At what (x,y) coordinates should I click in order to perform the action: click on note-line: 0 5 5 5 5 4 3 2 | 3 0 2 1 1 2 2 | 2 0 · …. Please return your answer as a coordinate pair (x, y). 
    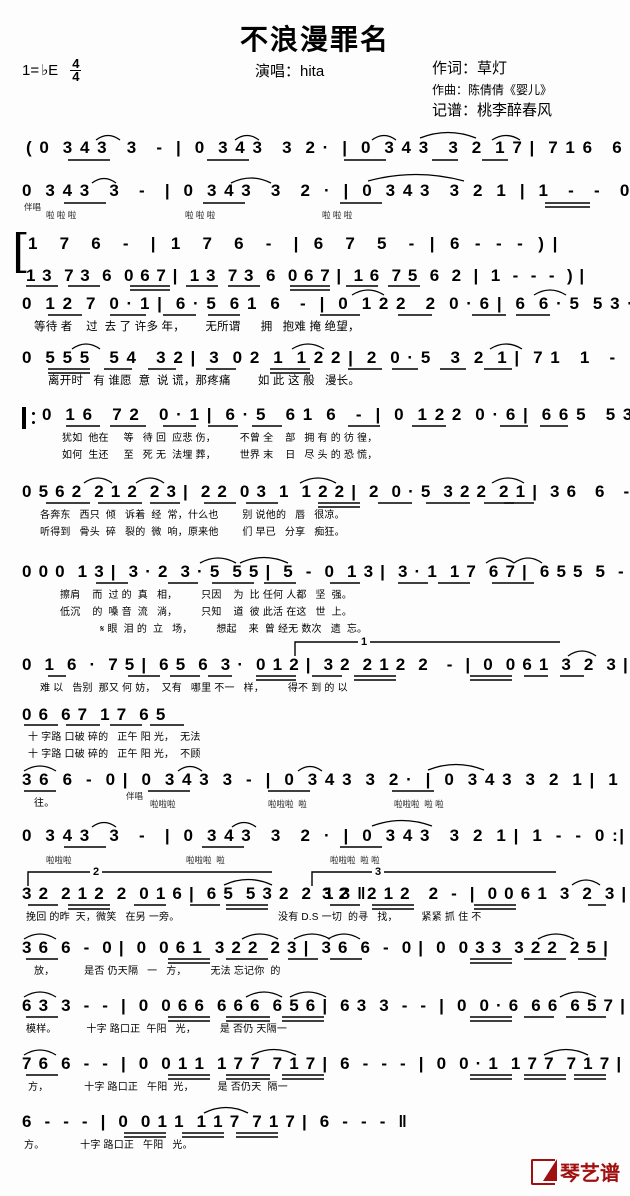
    Looking at the image, I should click on (326, 357).